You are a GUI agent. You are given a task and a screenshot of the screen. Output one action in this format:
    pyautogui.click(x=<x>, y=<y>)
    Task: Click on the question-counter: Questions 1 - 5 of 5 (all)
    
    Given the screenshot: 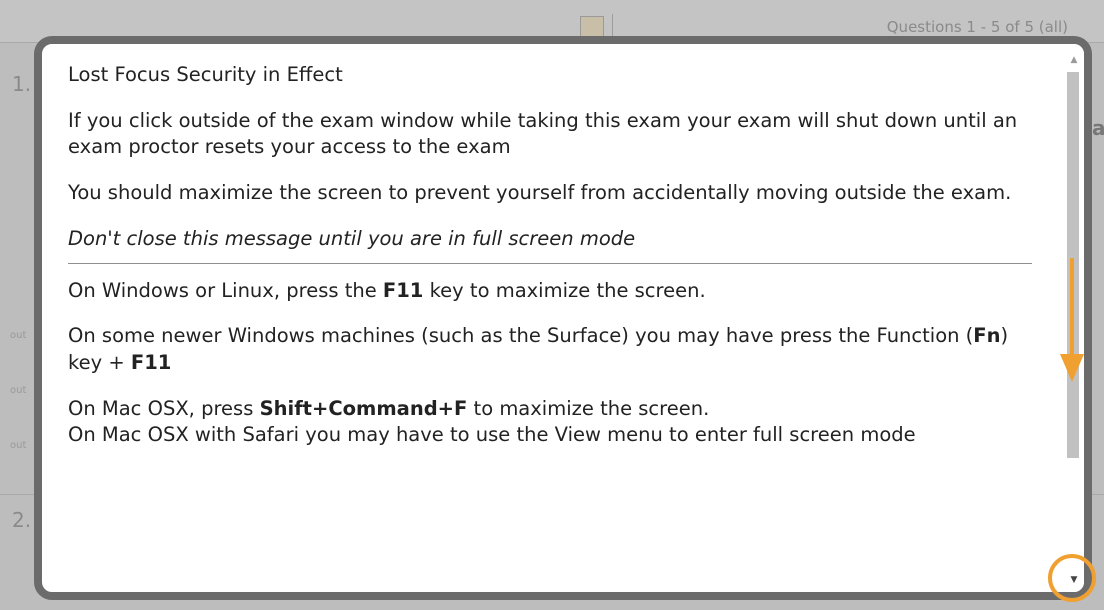 What is the action you would take?
    pyautogui.click(x=977, y=27)
    